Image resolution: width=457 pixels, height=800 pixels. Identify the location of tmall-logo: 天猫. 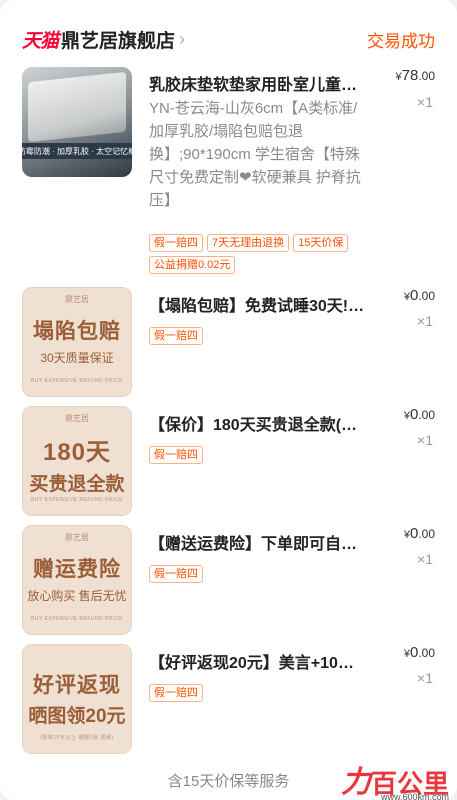
(40, 41).